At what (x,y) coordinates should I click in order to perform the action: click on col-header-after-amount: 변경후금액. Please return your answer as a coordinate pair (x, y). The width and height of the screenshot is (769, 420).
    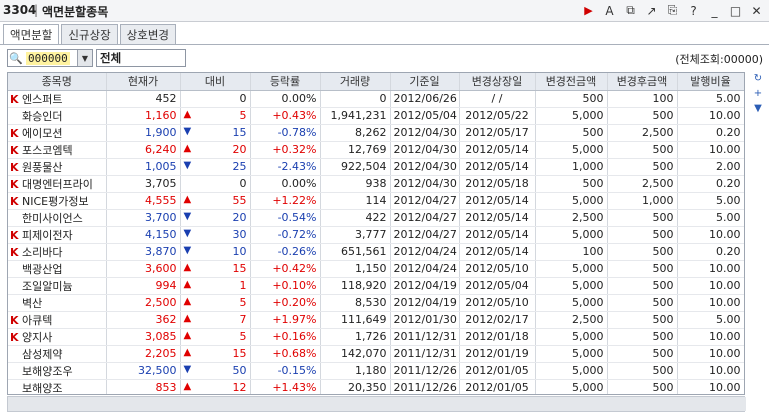
    Looking at the image, I should click on (642, 82).